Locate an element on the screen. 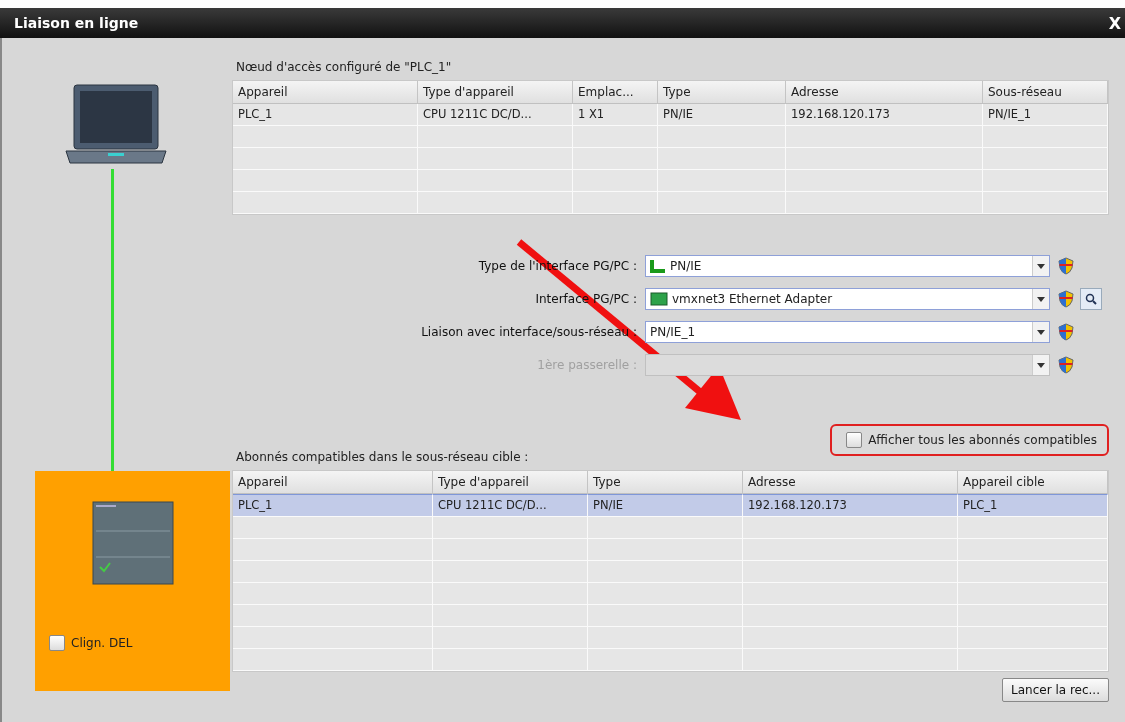 The width and height of the screenshot is (1125, 722). search-button is located at coordinates (1091, 299).